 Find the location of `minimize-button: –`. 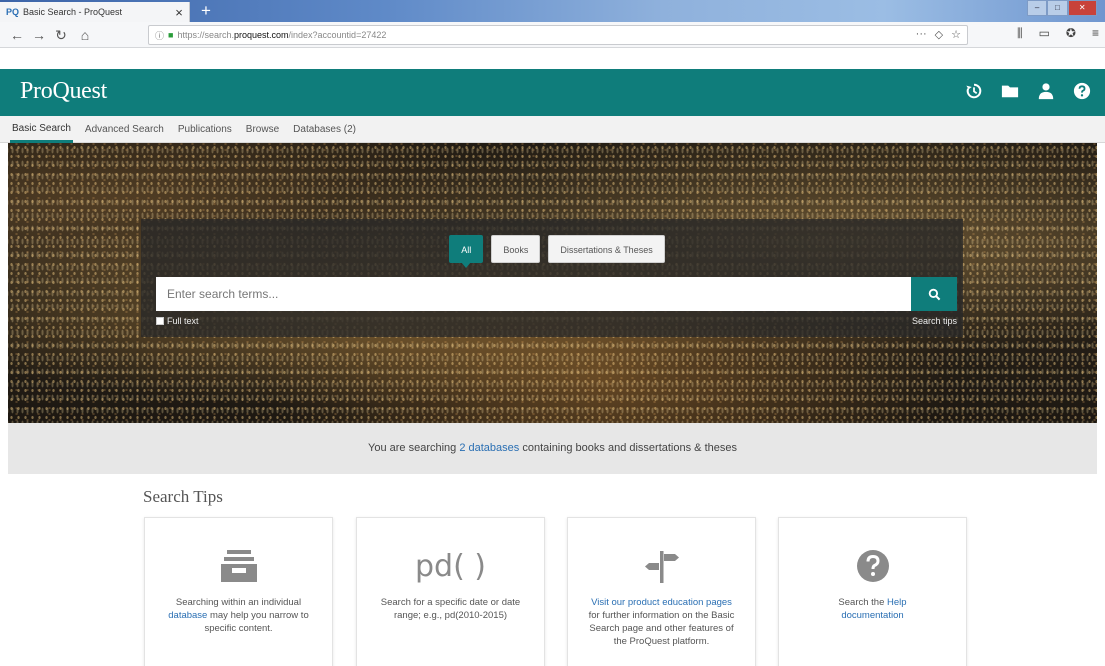

minimize-button: – is located at coordinates (1037, 8).